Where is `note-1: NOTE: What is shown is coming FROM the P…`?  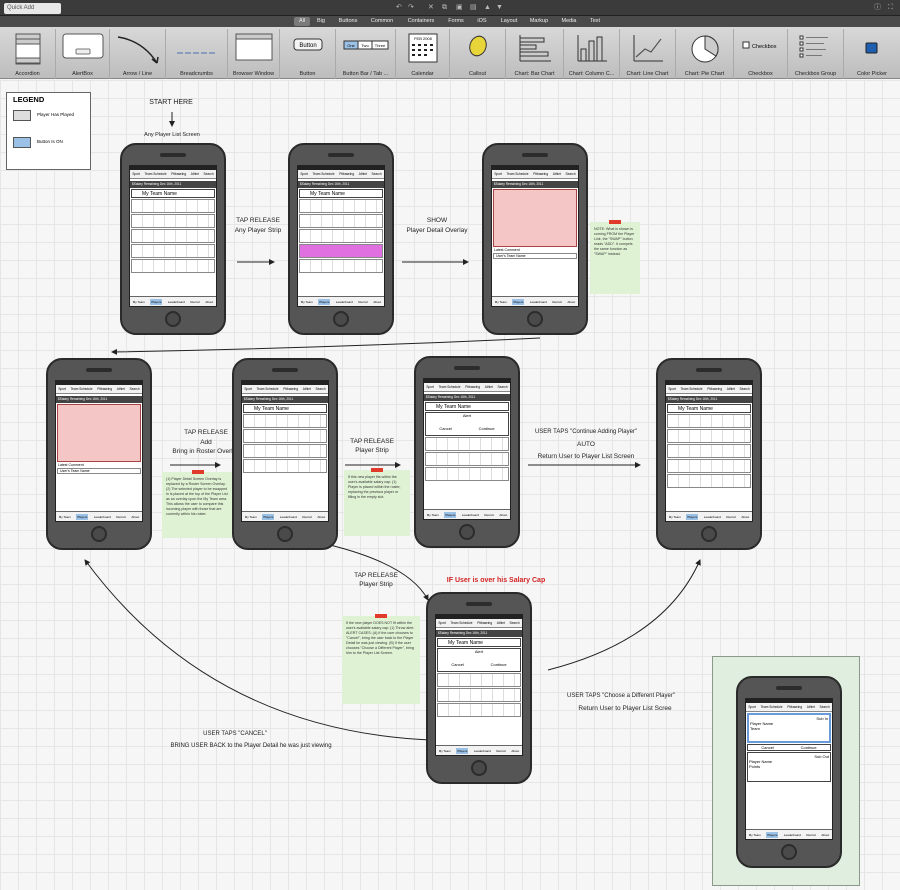
note-1: NOTE: What is shown is coming FROM the P… is located at coordinates (615, 257).